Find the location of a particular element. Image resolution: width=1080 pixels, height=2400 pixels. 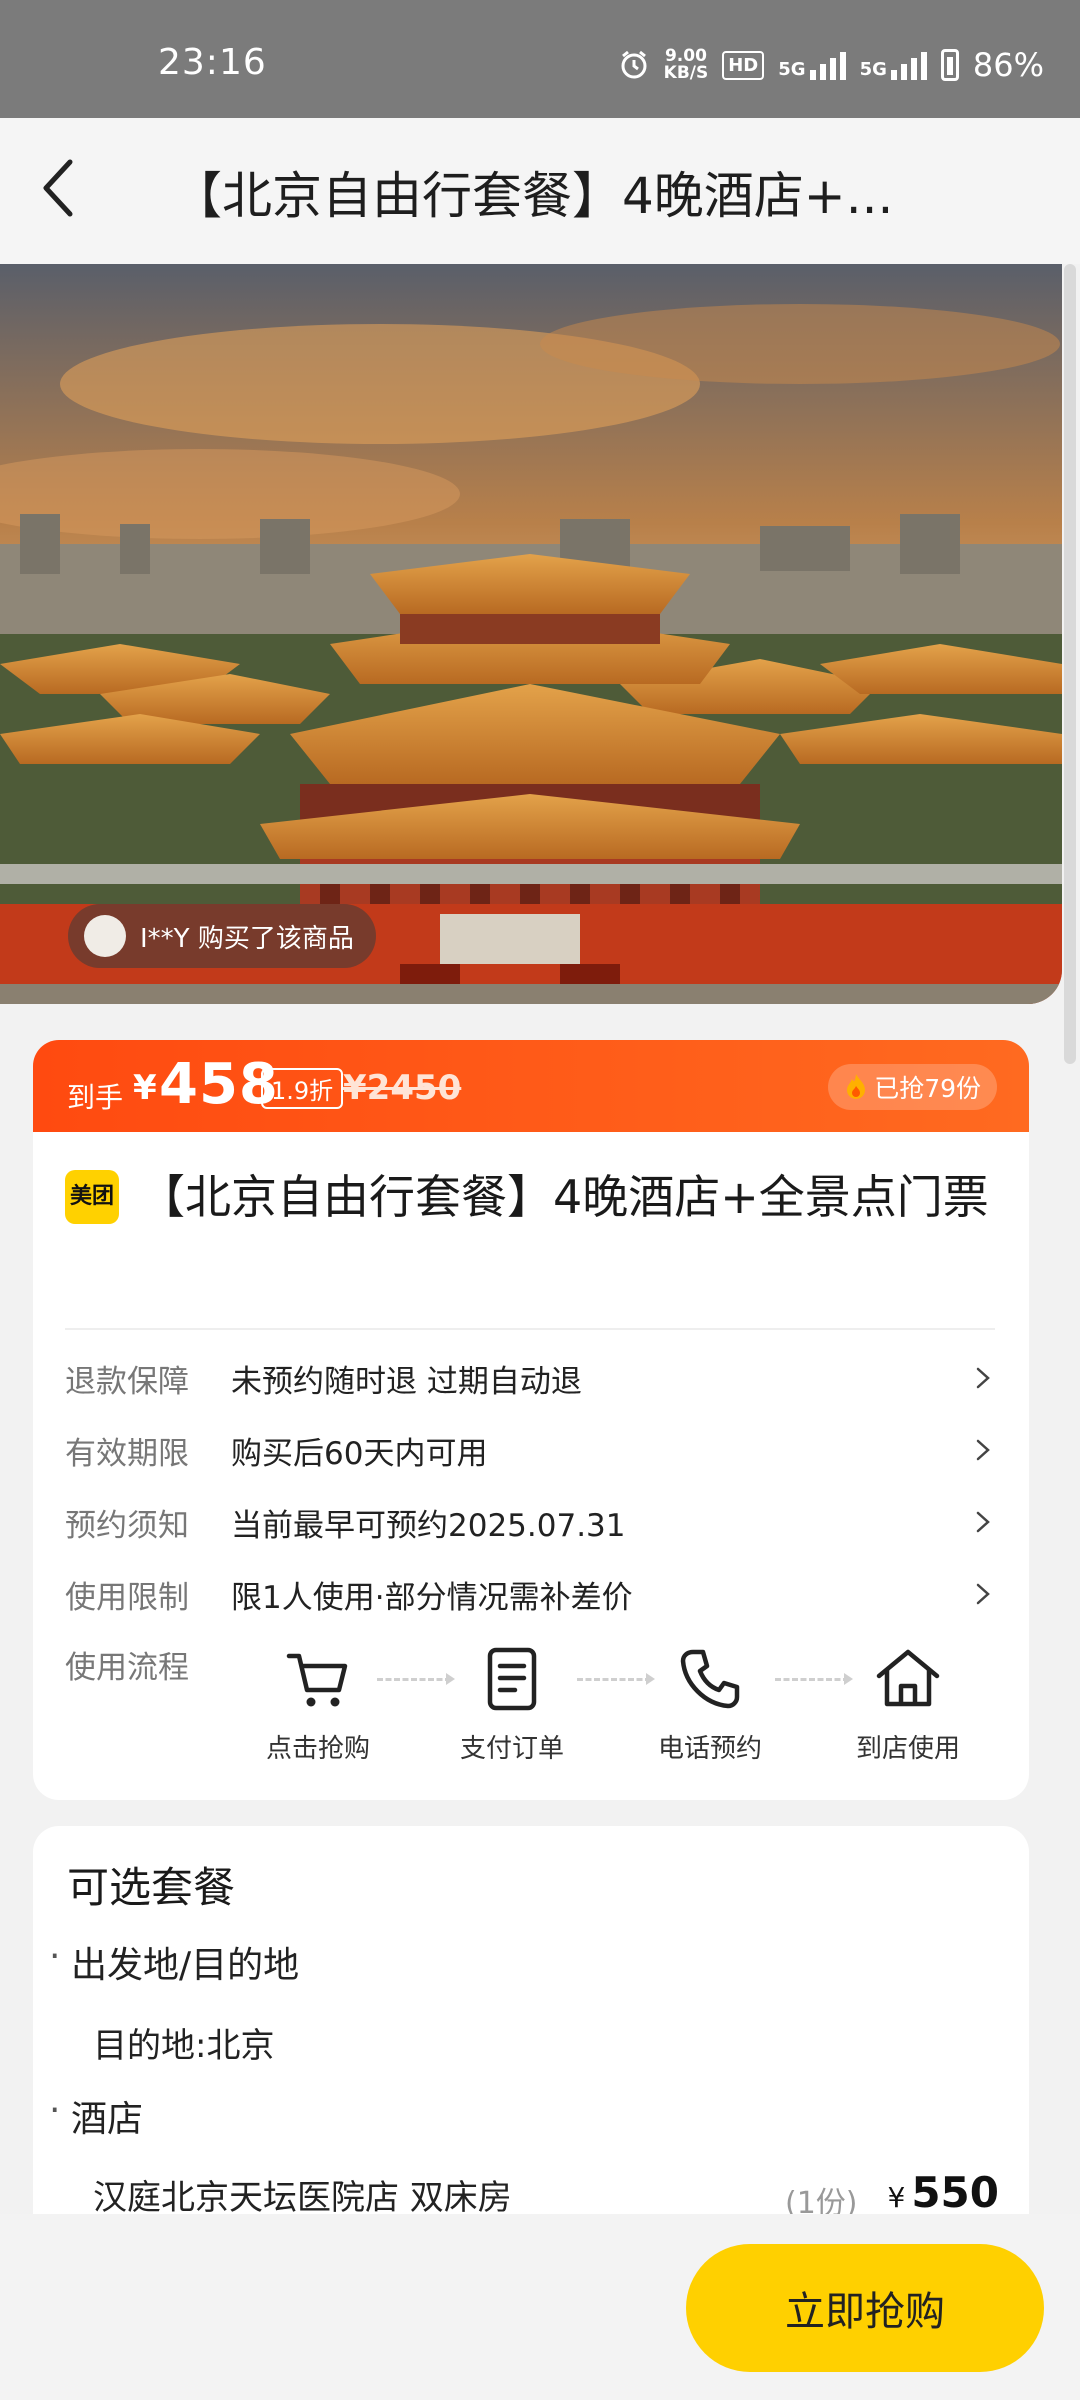

signal-2: 5G is located at coordinates (893, 65).